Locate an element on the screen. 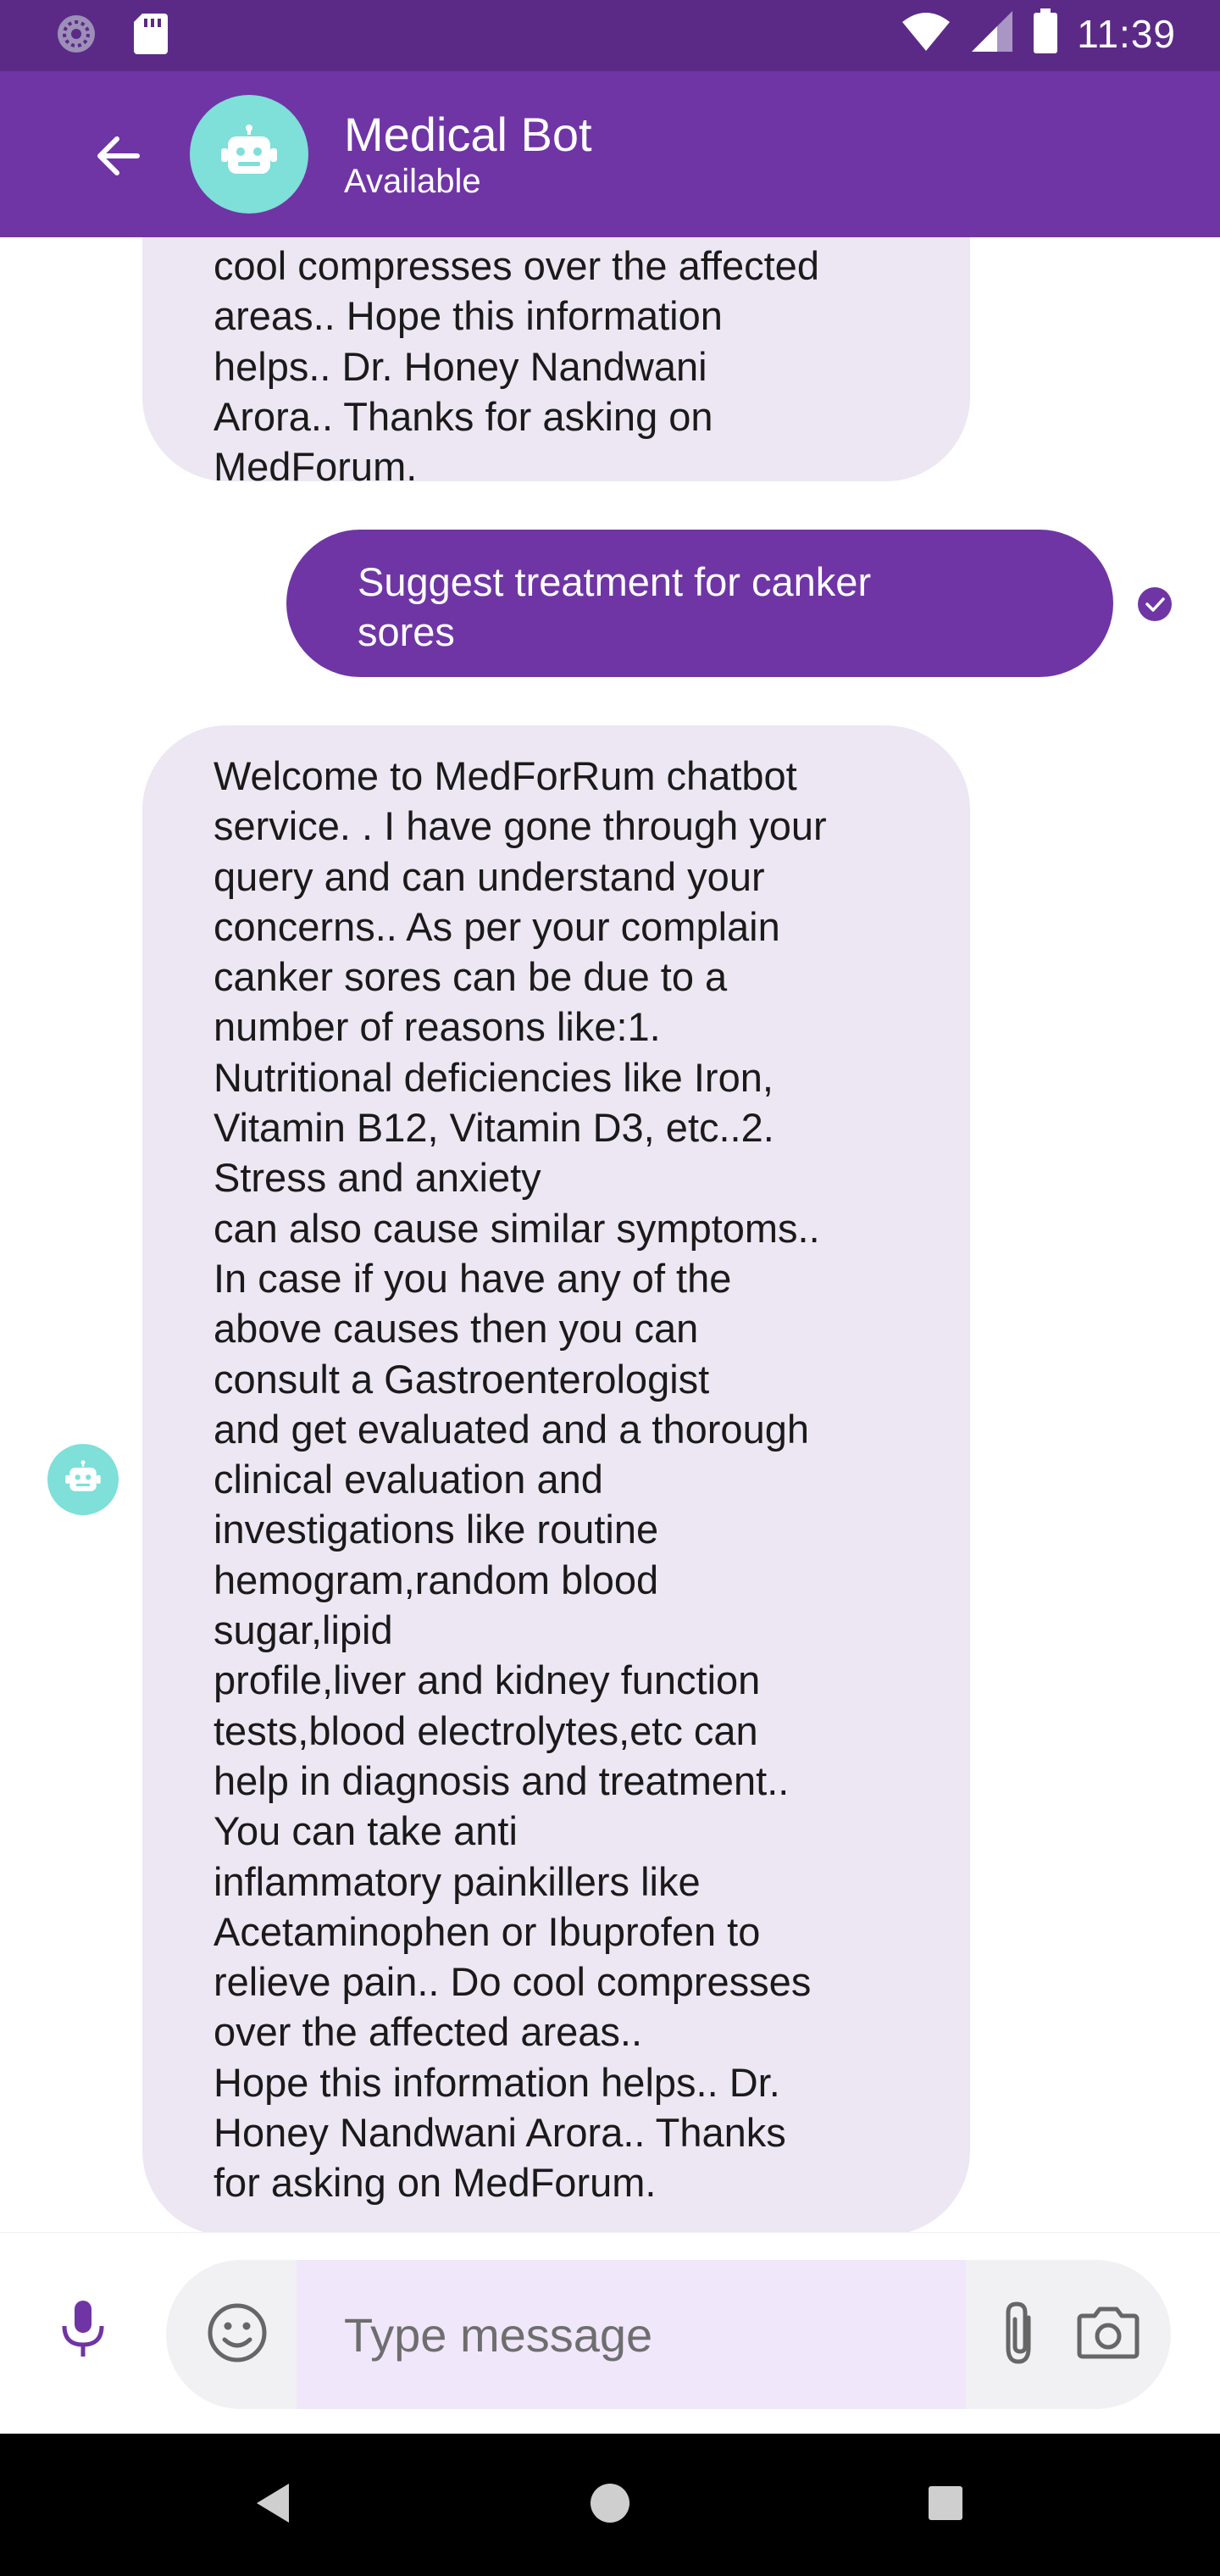  input-pill is located at coordinates (668, 2334).